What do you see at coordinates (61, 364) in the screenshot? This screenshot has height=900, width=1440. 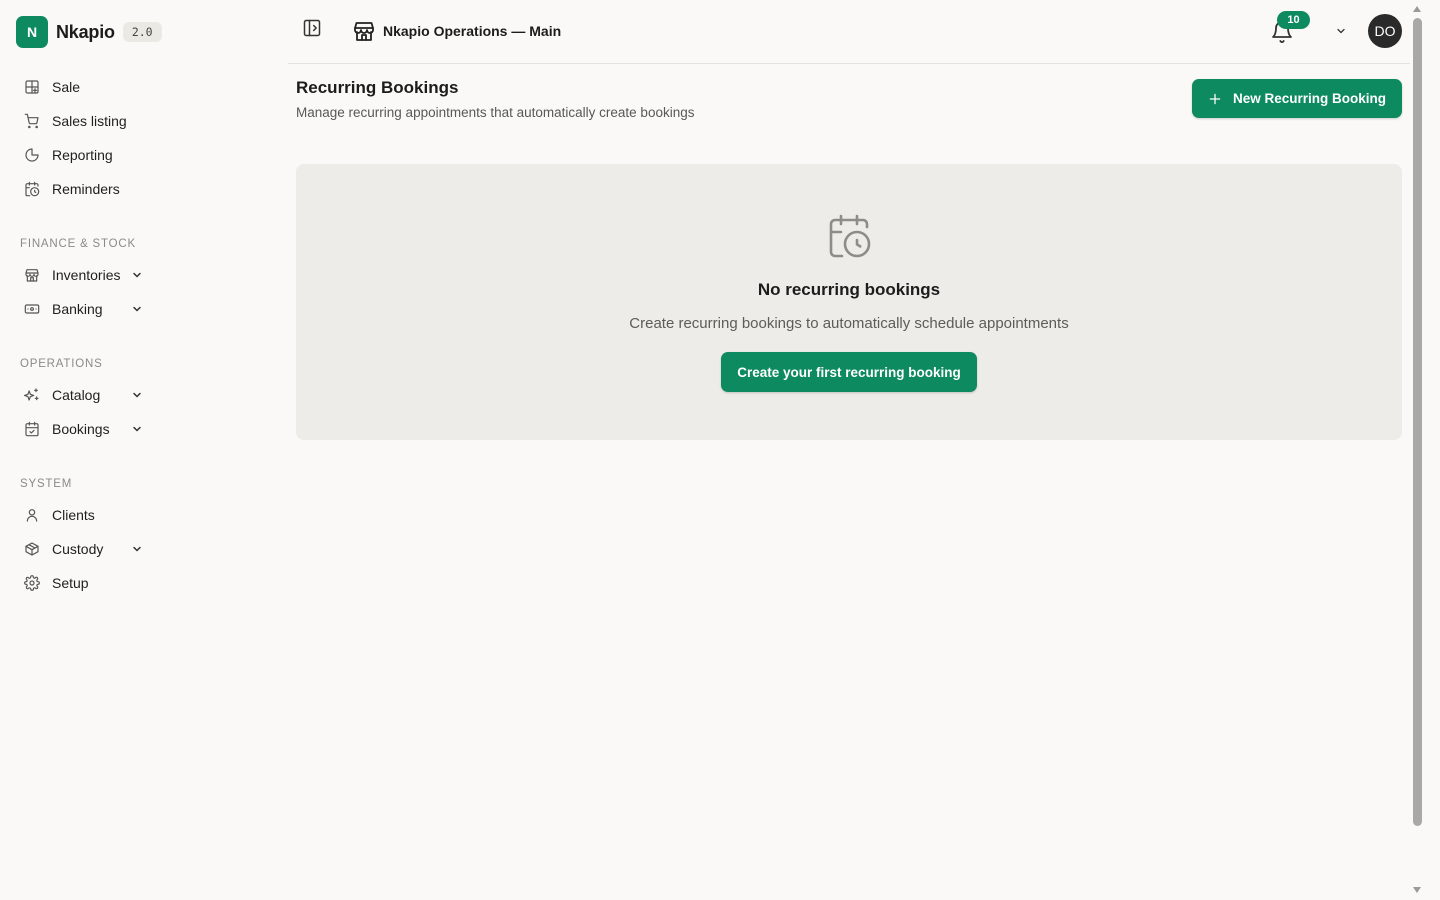 I see `section-label-operations: OPERATIONS` at bounding box center [61, 364].